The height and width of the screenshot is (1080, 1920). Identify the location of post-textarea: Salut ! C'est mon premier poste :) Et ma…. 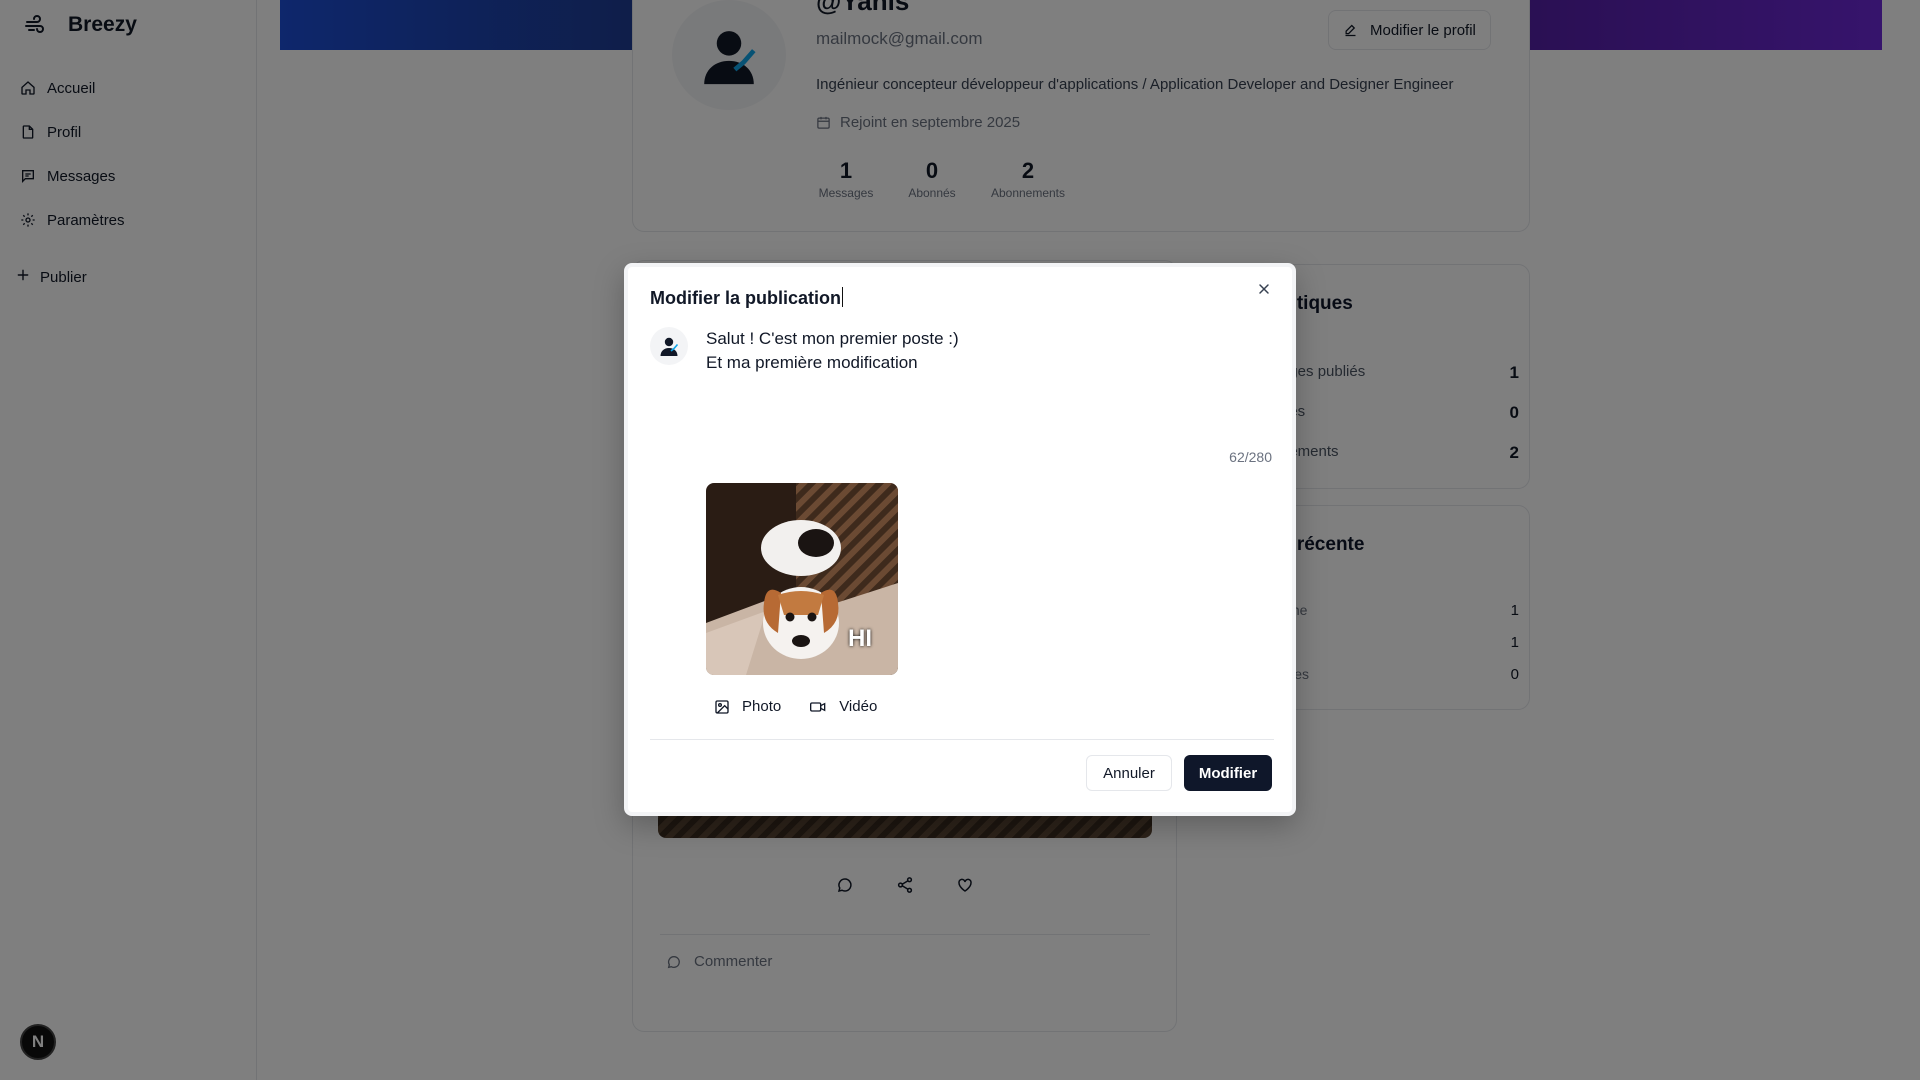
(832, 351).